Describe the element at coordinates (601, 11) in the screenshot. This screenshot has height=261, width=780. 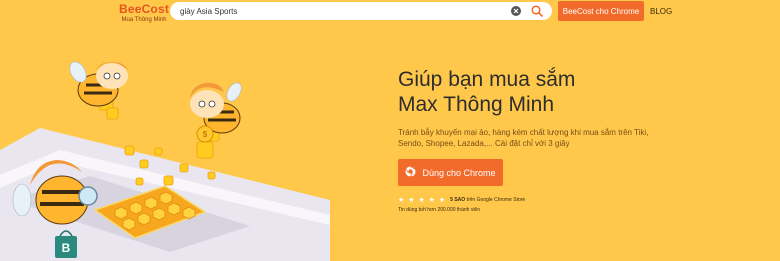
I see `beecost-chrome-button: BeeCost cho Chrome` at that location.